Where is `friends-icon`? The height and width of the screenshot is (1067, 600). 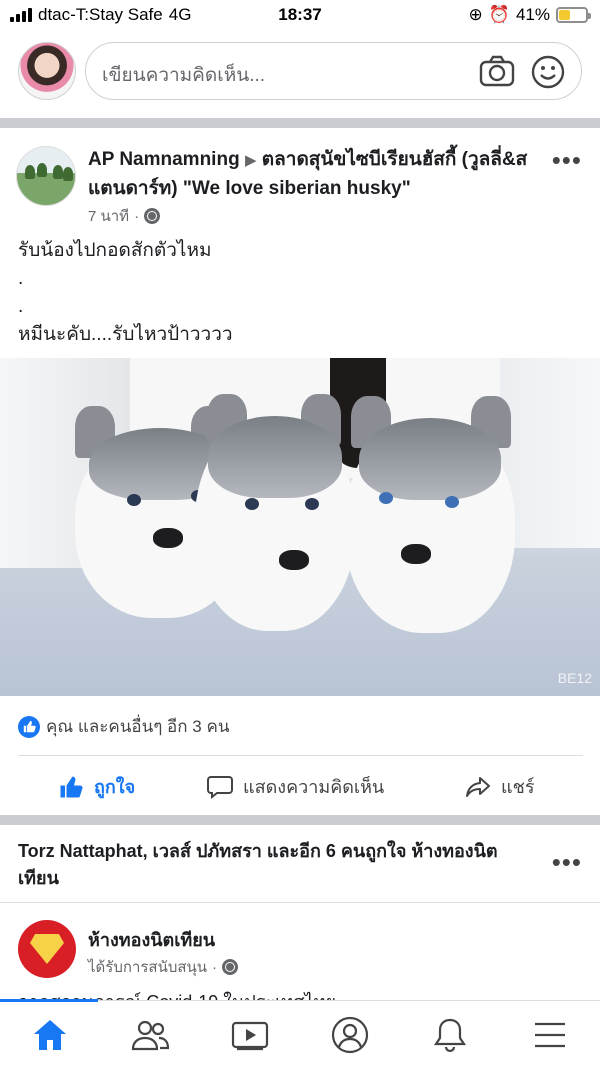 friends-icon is located at coordinates (150, 1035).